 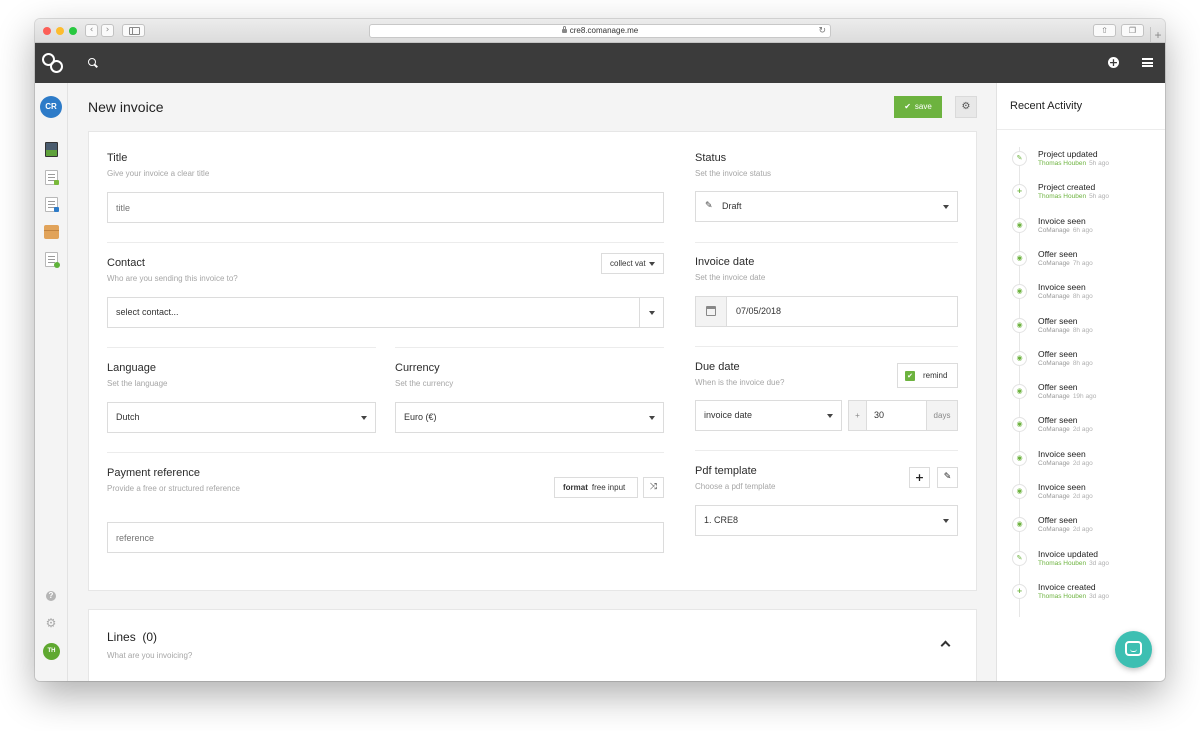 What do you see at coordinates (51, 596) in the screenshot?
I see `help-icon: ?` at bounding box center [51, 596].